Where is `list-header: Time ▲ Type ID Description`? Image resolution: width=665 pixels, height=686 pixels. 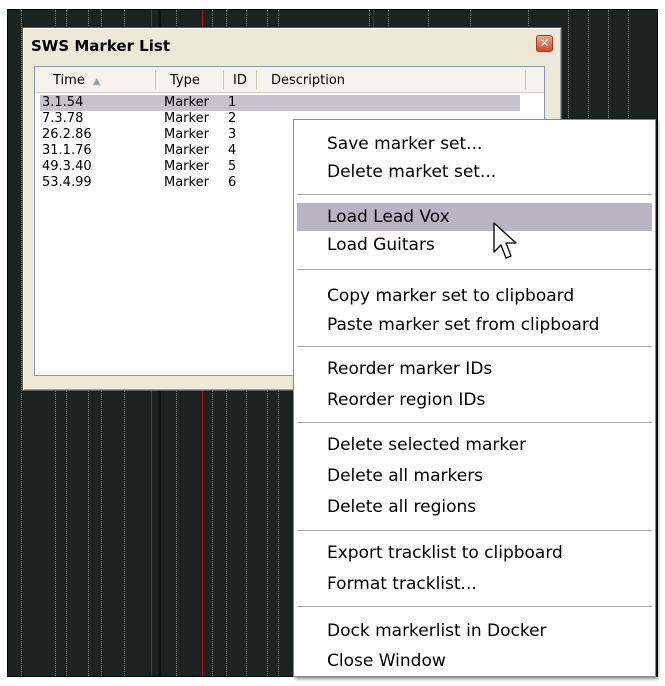
list-header: Time ▲ Type ID Description is located at coordinates (289, 80).